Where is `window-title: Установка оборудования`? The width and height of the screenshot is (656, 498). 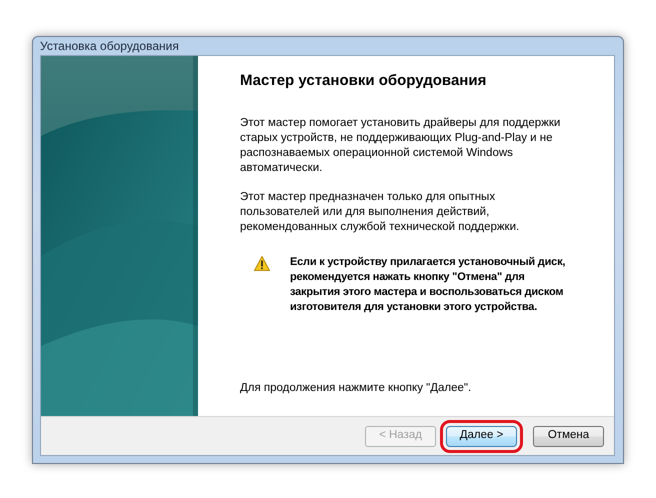 window-title: Установка оборудования is located at coordinates (109, 46).